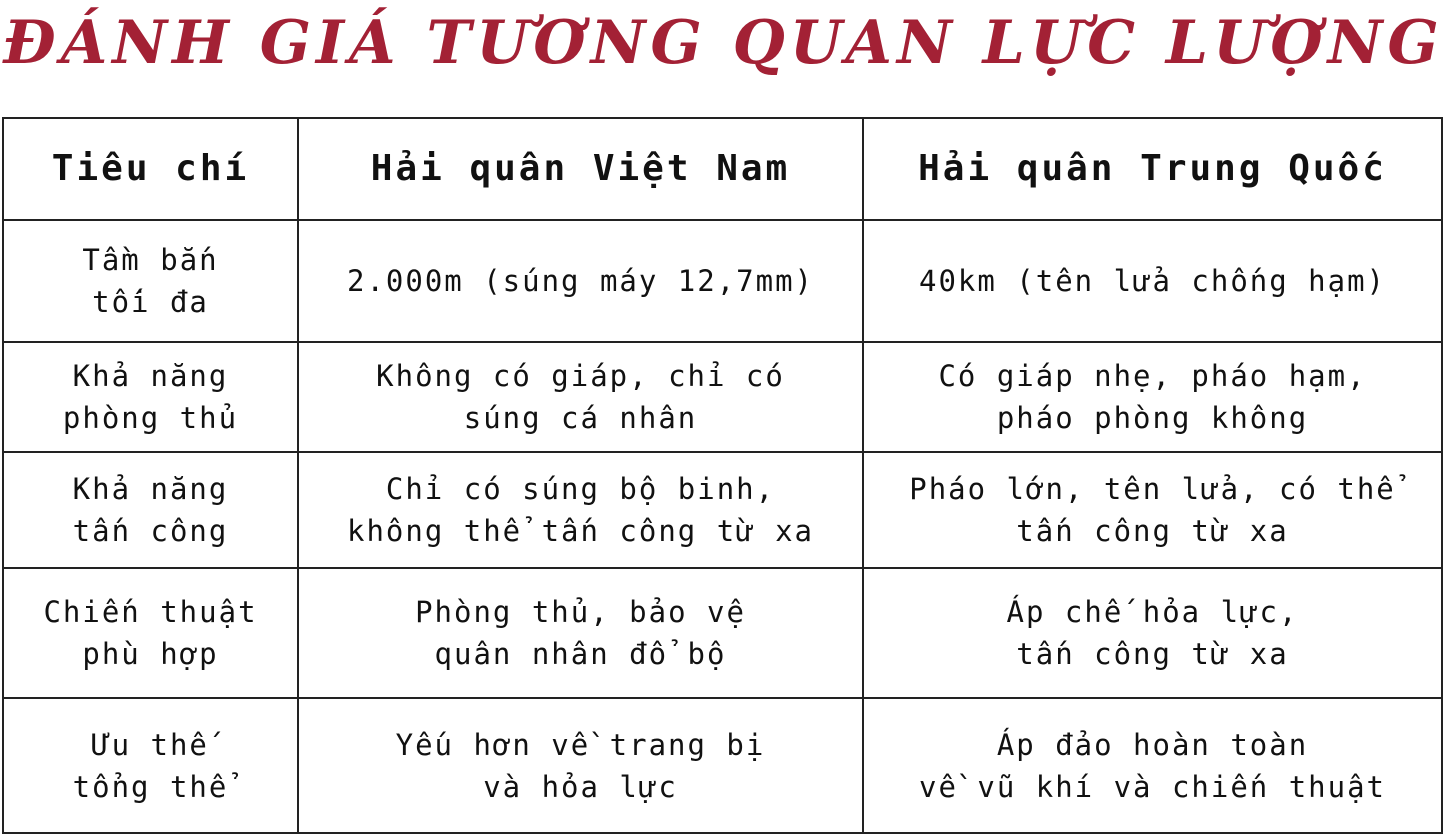 The image size is (1447, 835). I want to click on row-criterion: Chiến thuật phù hợp, so click(150, 633).